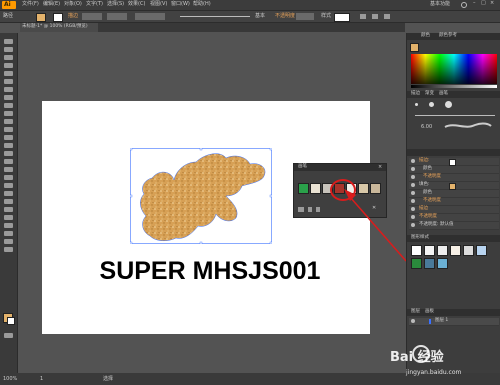 The height and width of the screenshot is (385, 500). What do you see at coordinates (326, 16) in the screenshot?
I see `style-label: 样式` at bounding box center [326, 16].